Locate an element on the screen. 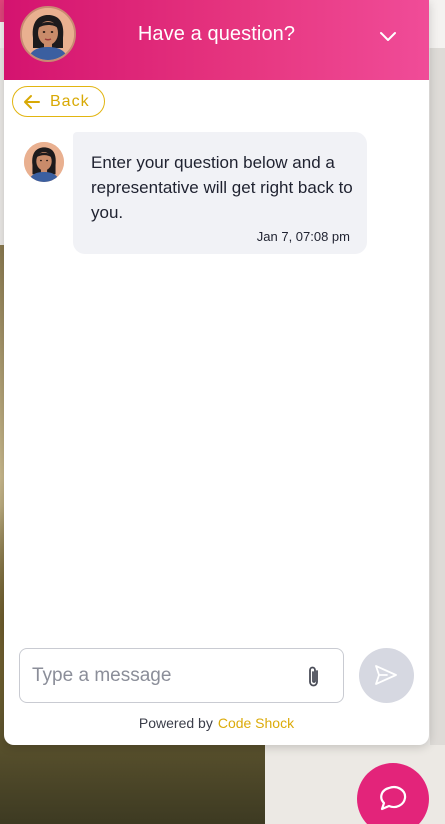  back-label: Back is located at coordinates (70, 101).